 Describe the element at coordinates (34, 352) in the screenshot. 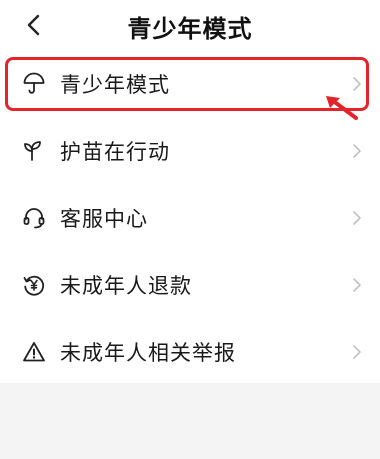

I see `warning-triangle-icon` at that location.